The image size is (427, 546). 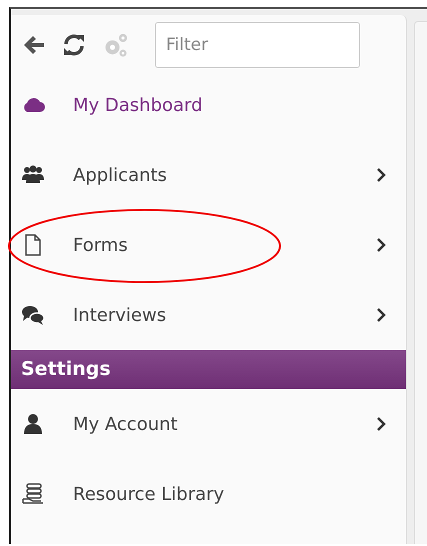 What do you see at coordinates (208, 175) in the screenshot?
I see `menu-item: Applicants` at bounding box center [208, 175].